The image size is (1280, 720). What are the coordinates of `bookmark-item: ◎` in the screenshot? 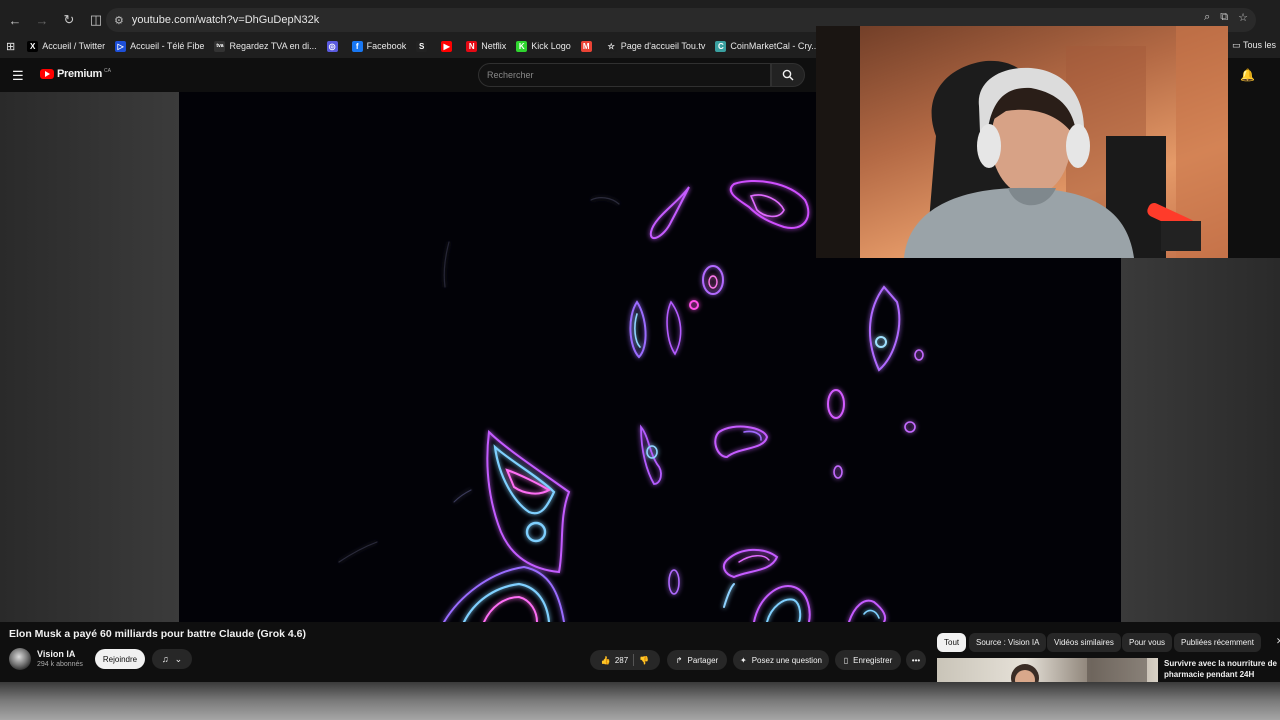 It's located at (334, 46).